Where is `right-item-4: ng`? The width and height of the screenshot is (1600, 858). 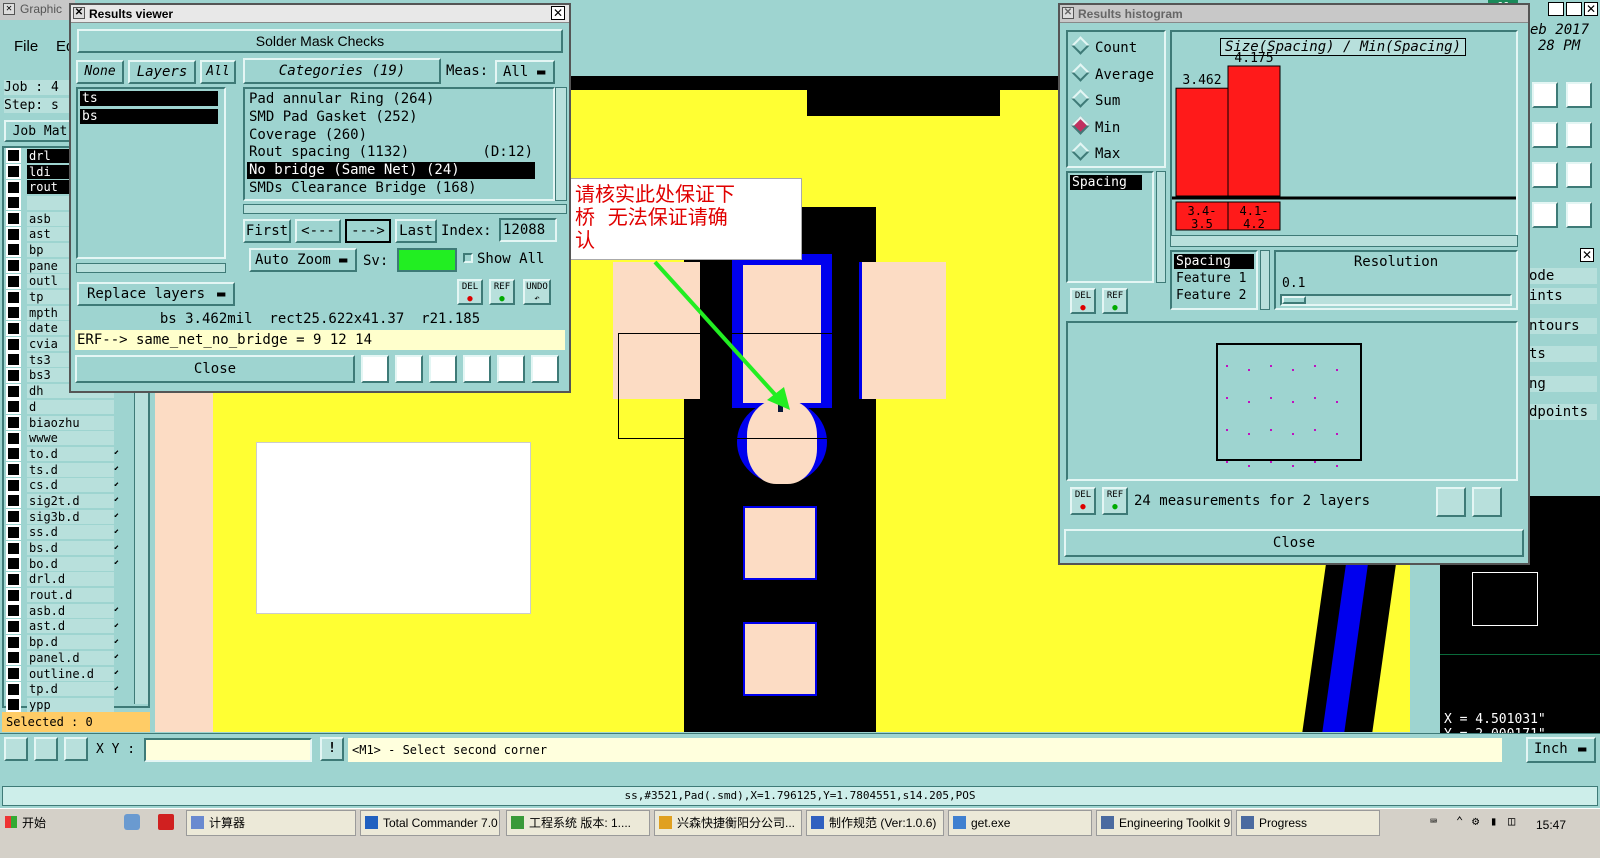
right-item-4: ng is located at coordinates (1563, 384).